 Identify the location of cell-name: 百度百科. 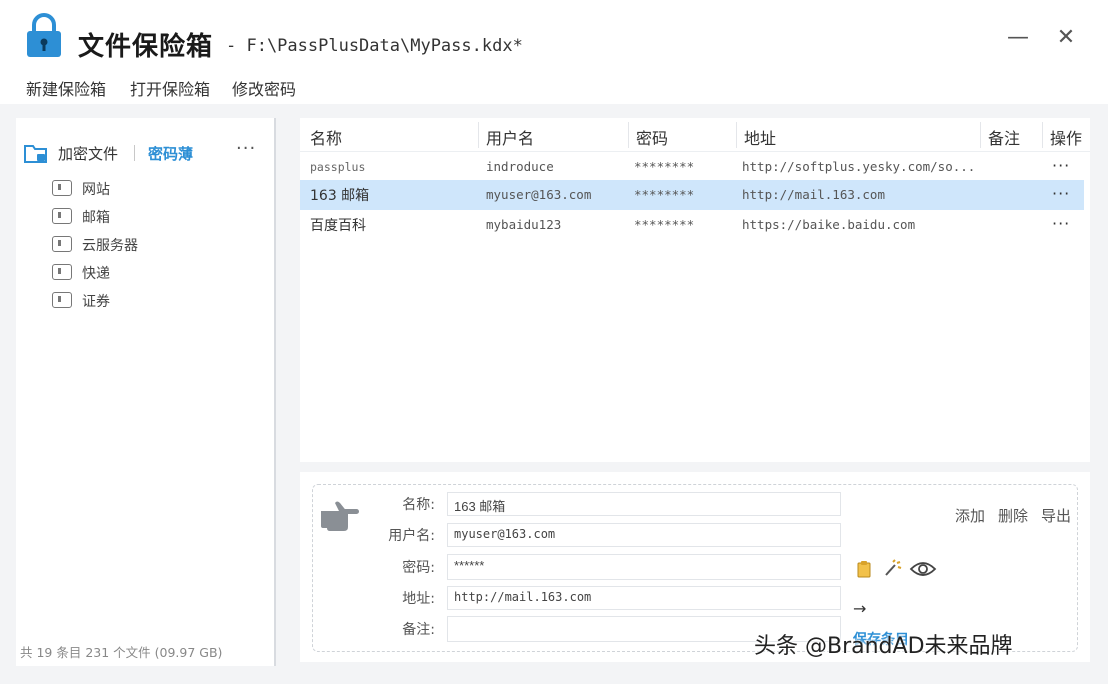
(338, 226).